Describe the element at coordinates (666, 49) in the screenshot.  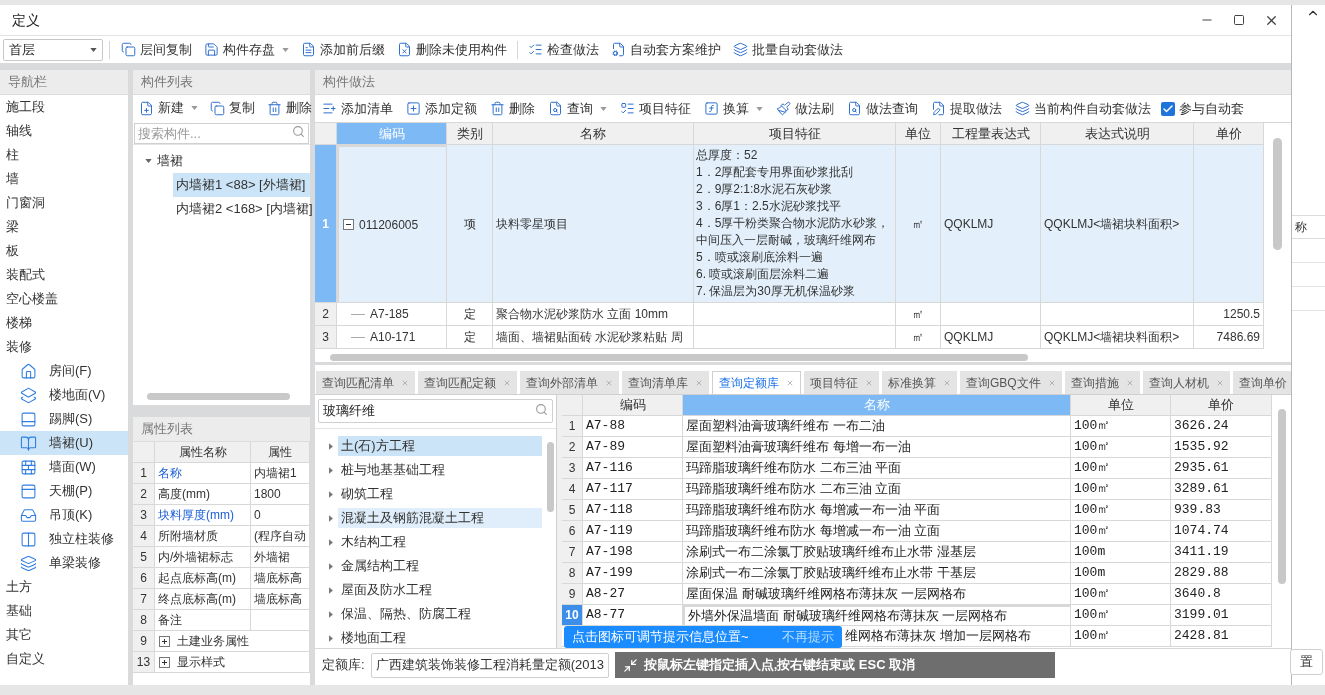
I see `toolbar-button: 自动套方案维护` at that location.